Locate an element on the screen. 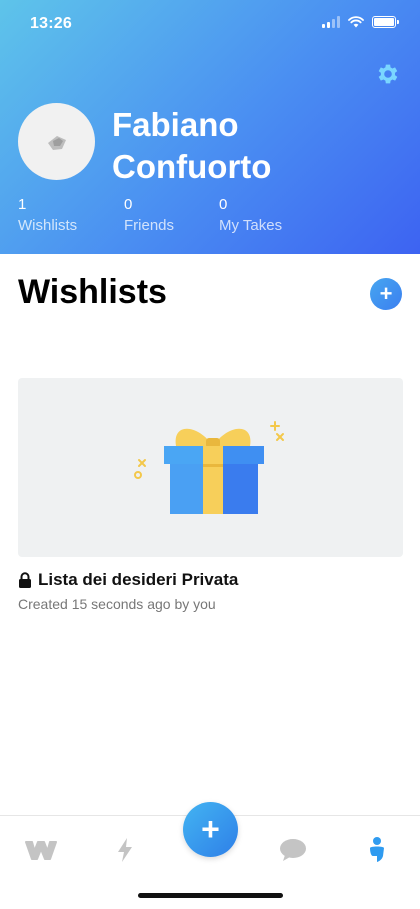 This screenshot has height=909, width=420. tab-home is located at coordinates (41, 850).